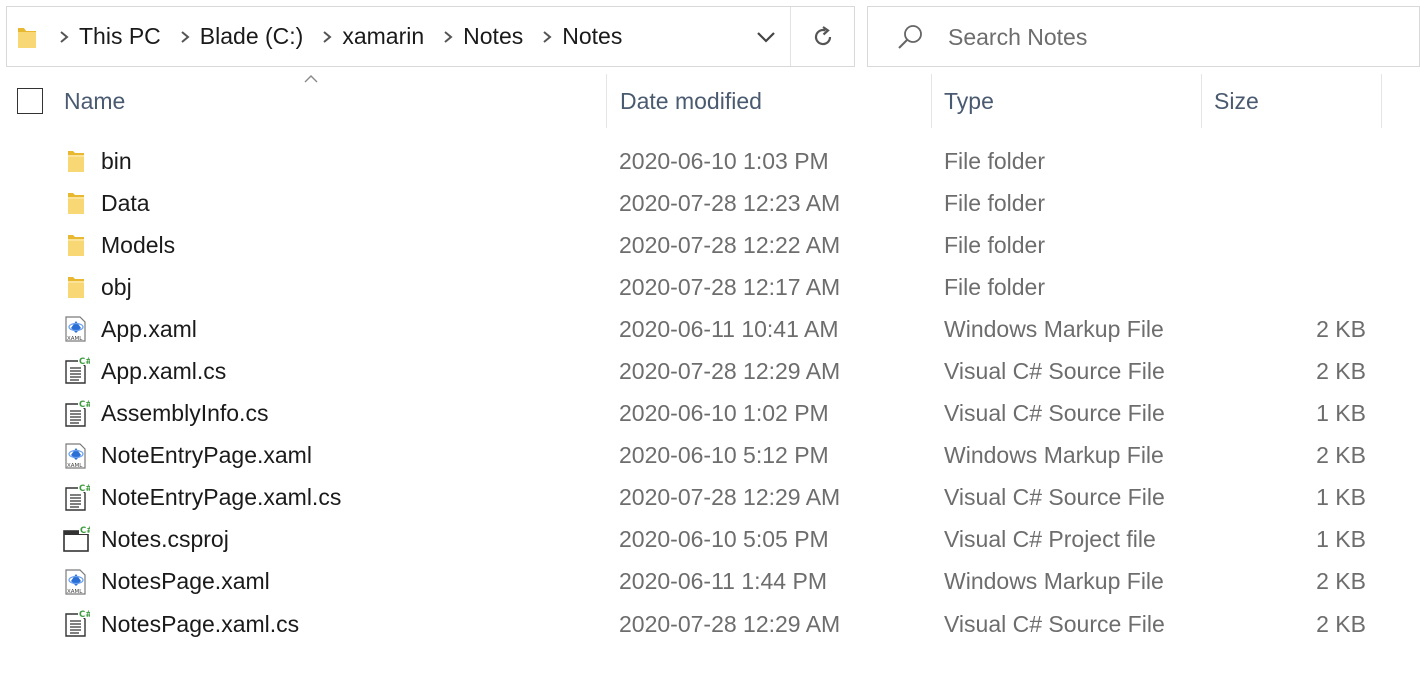  What do you see at coordinates (77, 539) in the screenshot?
I see `csproj-file-icon: C#` at bounding box center [77, 539].